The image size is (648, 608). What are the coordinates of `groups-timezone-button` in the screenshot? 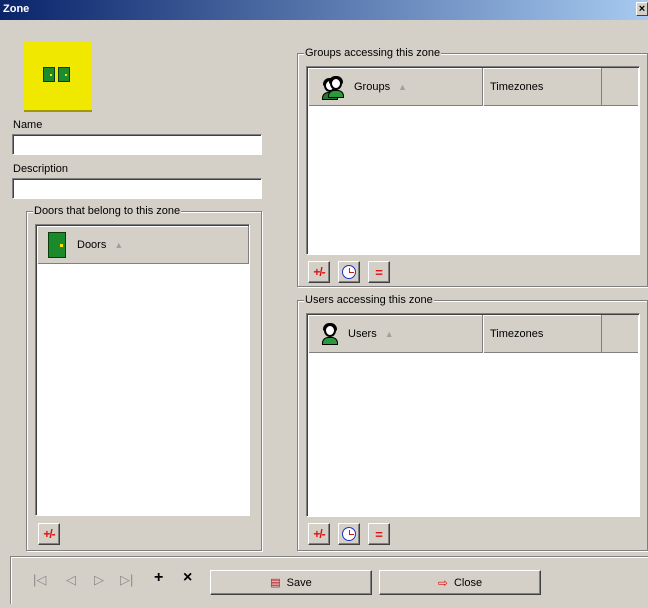 It's located at (349, 272).